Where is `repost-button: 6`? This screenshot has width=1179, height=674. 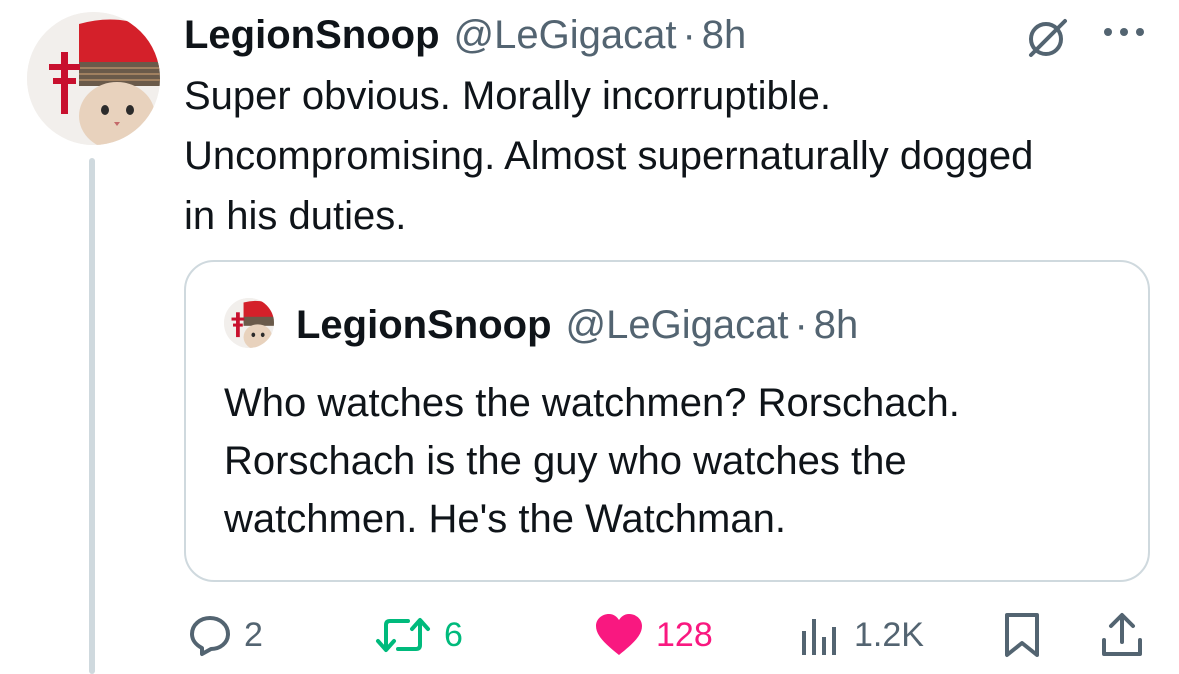 repost-button: 6 is located at coordinates (418, 635).